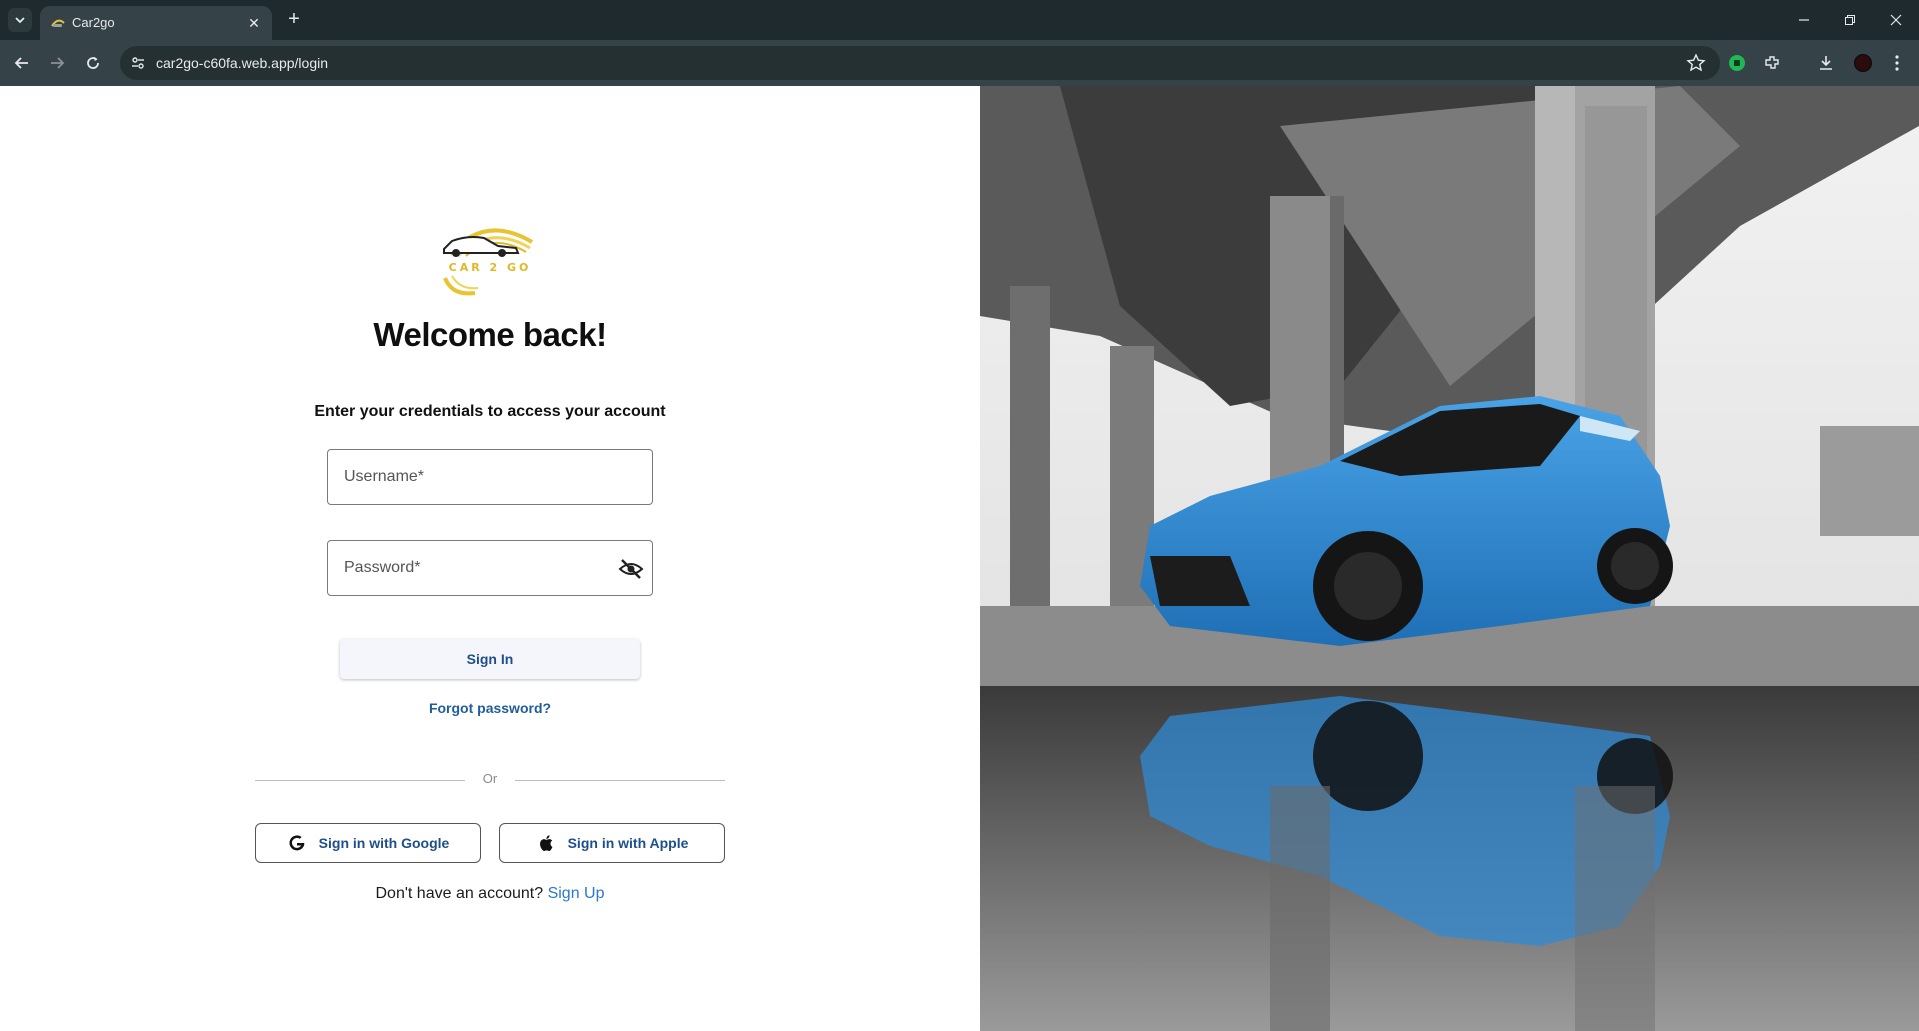 The height and width of the screenshot is (1031, 1919). What do you see at coordinates (93, 22) in the screenshot?
I see `tab-title: Car2go` at bounding box center [93, 22].